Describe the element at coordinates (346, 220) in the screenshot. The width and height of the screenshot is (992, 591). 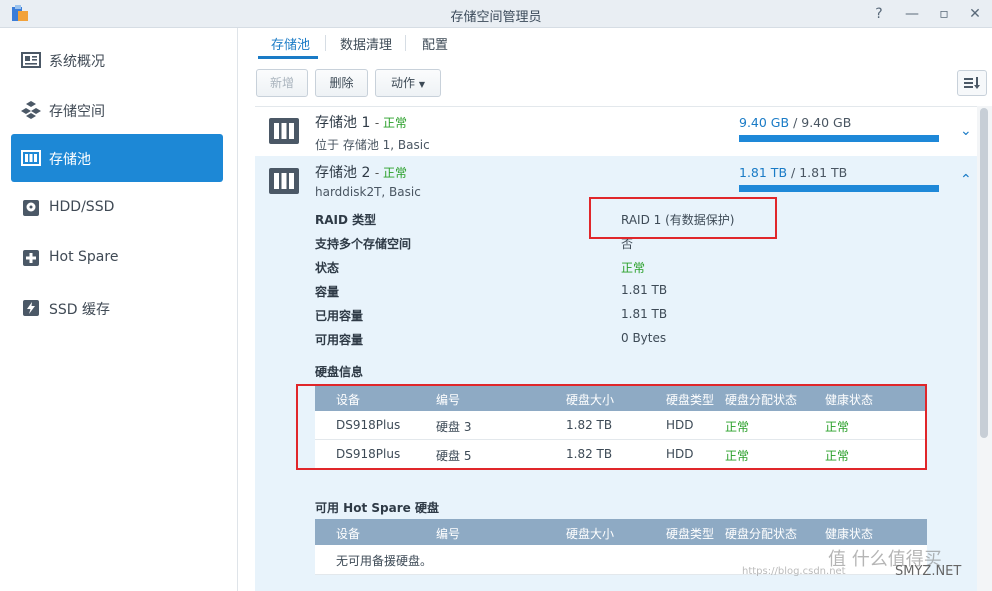
I see `detail-label-raid-type: RAID 类型` at that location.